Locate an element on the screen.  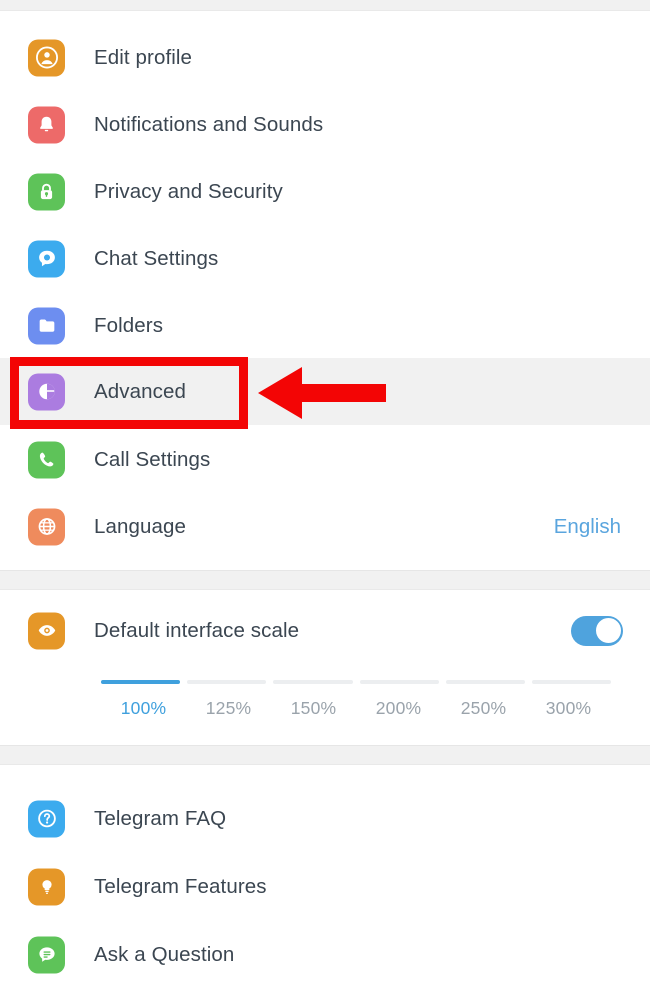
settings-row-label: Notifications and Sounds is located at coordinates (209, 124).